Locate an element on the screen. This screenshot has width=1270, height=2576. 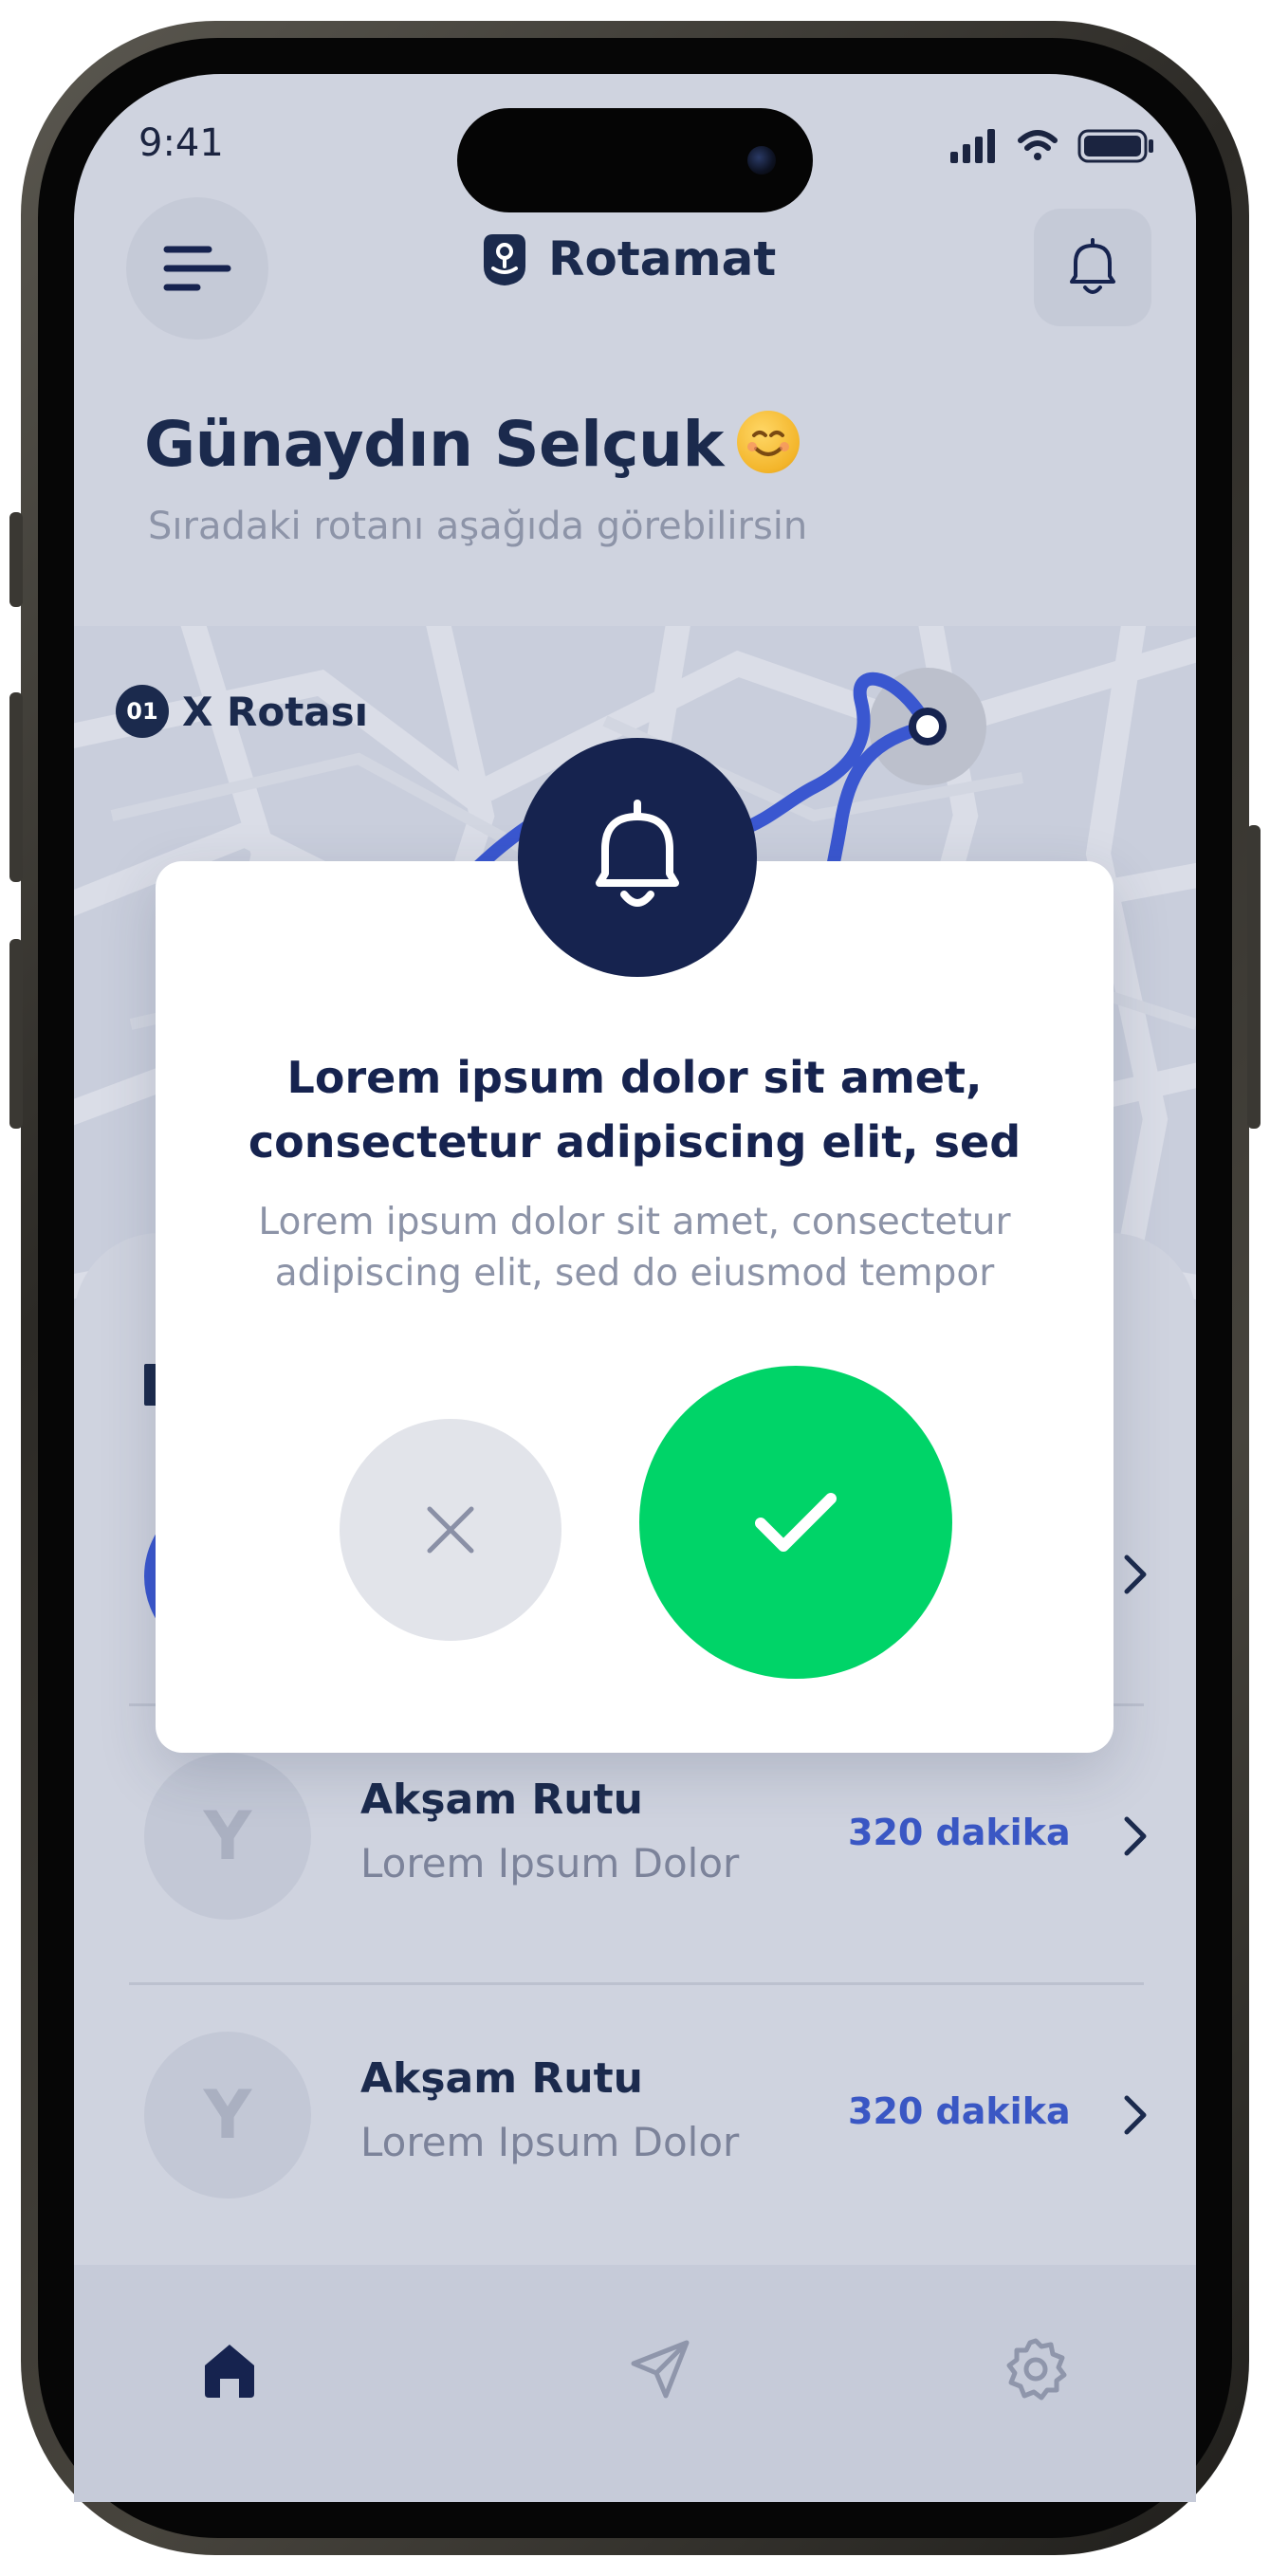
greeting-text: Günaydın Selçuk is located at coordinates (434, 444).